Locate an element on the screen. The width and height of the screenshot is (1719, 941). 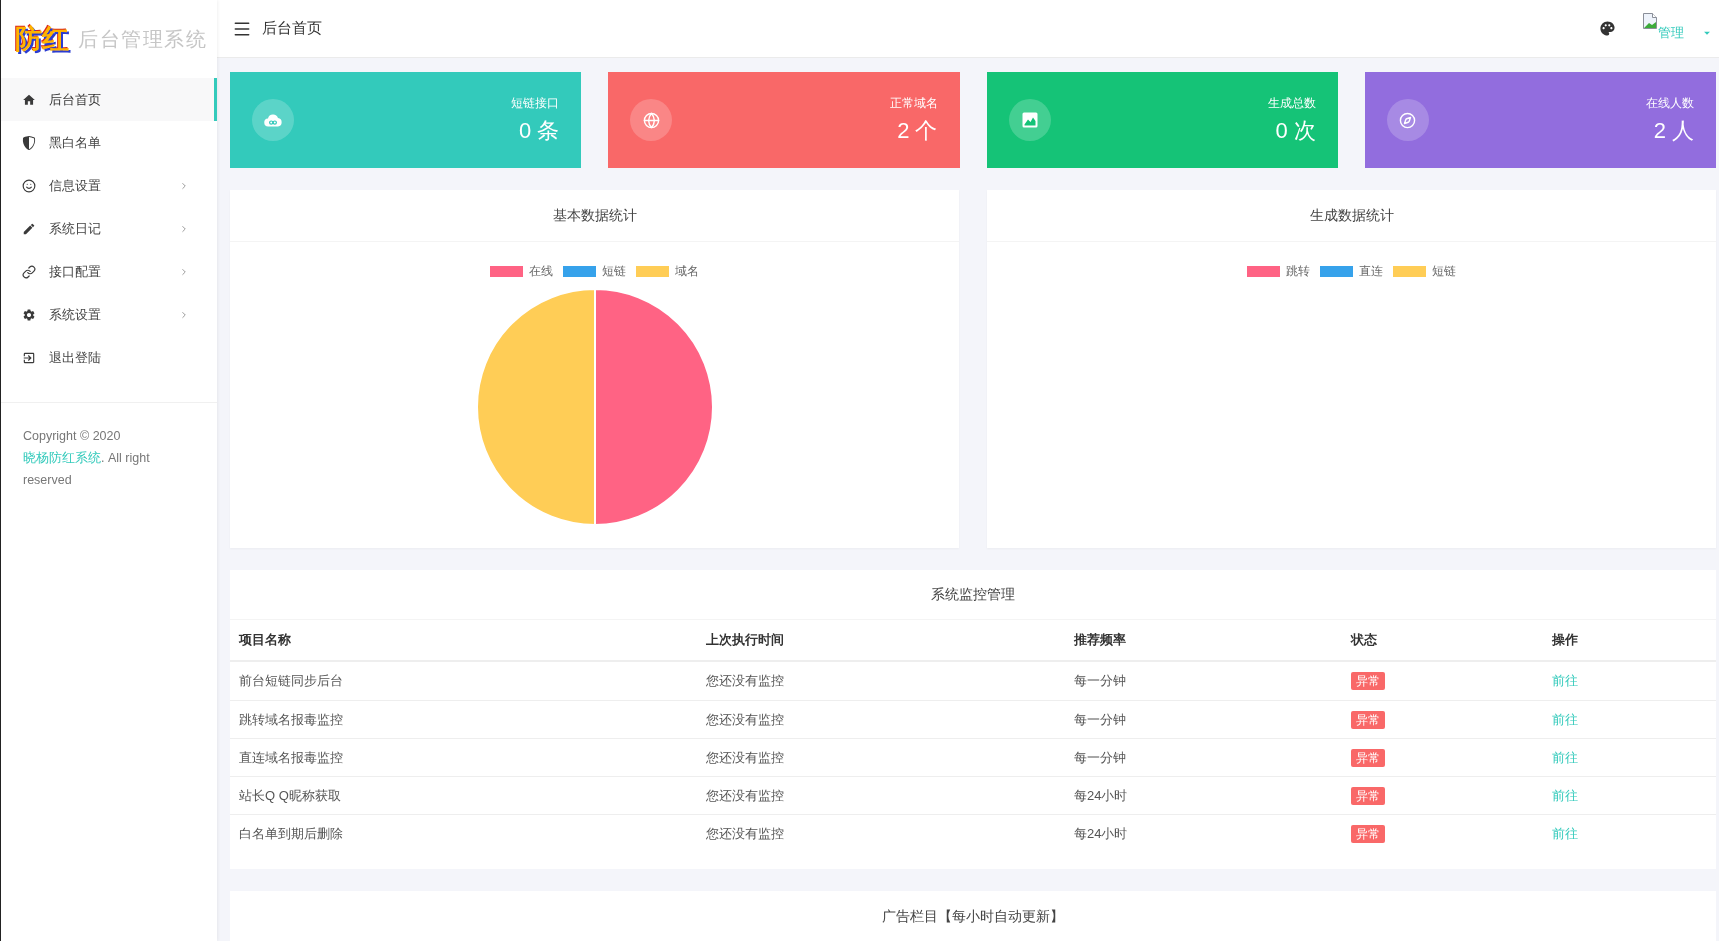
globe-icon is located at coordinates (651, 120).